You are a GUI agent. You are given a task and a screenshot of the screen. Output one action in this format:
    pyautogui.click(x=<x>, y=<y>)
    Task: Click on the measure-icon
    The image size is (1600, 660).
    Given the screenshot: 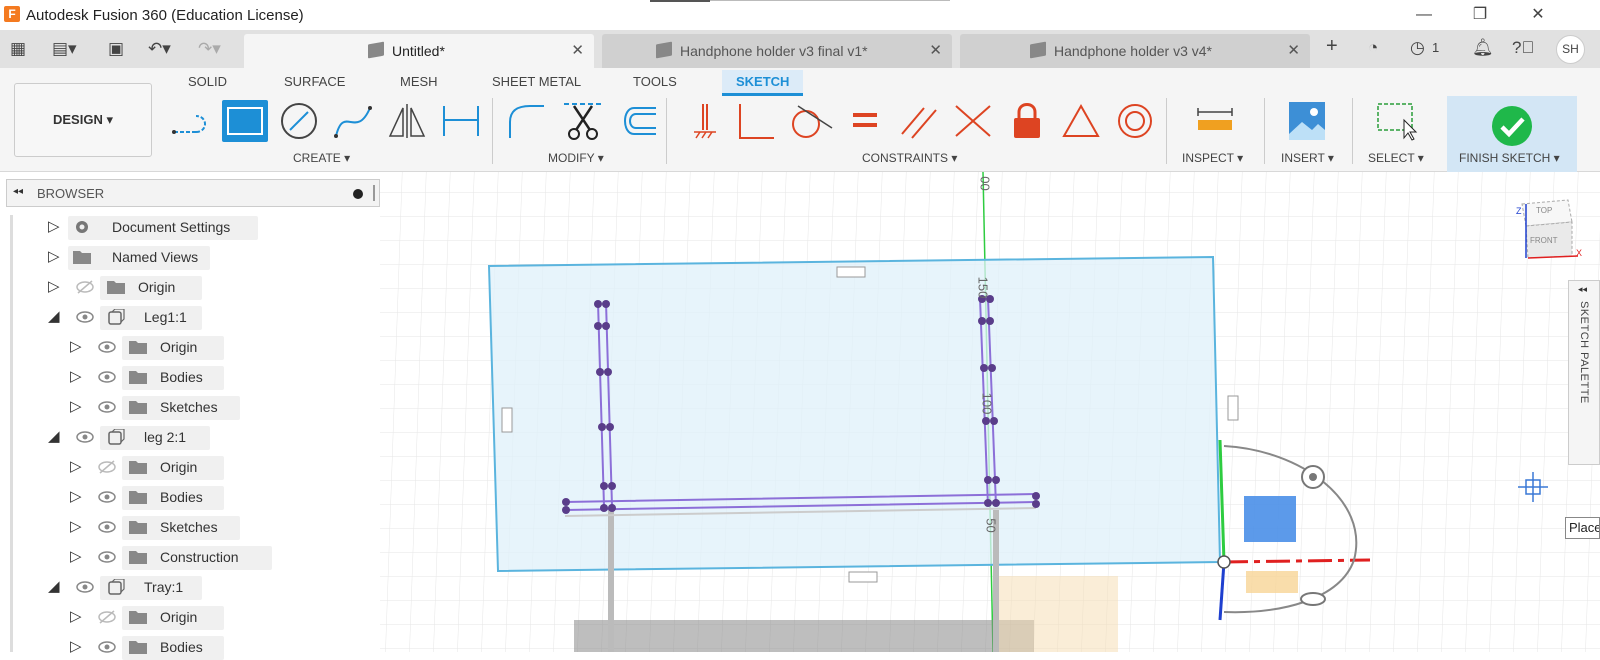 What is the action you would take?
    pyautogui.click(x=1215, y=121)
    